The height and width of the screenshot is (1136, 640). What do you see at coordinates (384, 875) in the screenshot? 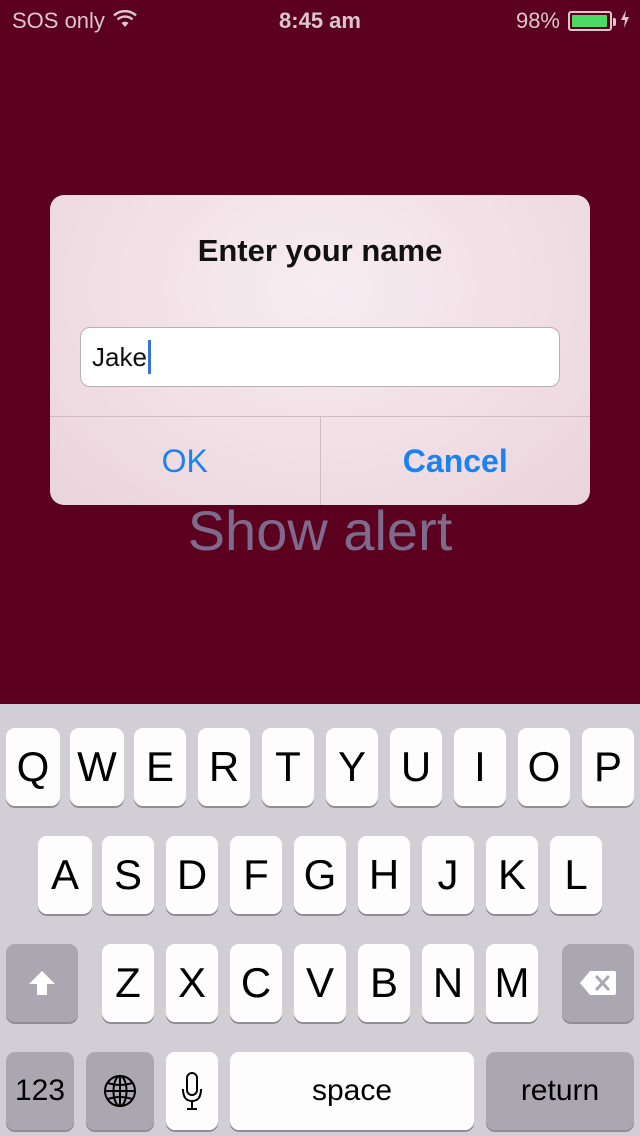
I see `key-h: H` at bounding box center [384, 875].